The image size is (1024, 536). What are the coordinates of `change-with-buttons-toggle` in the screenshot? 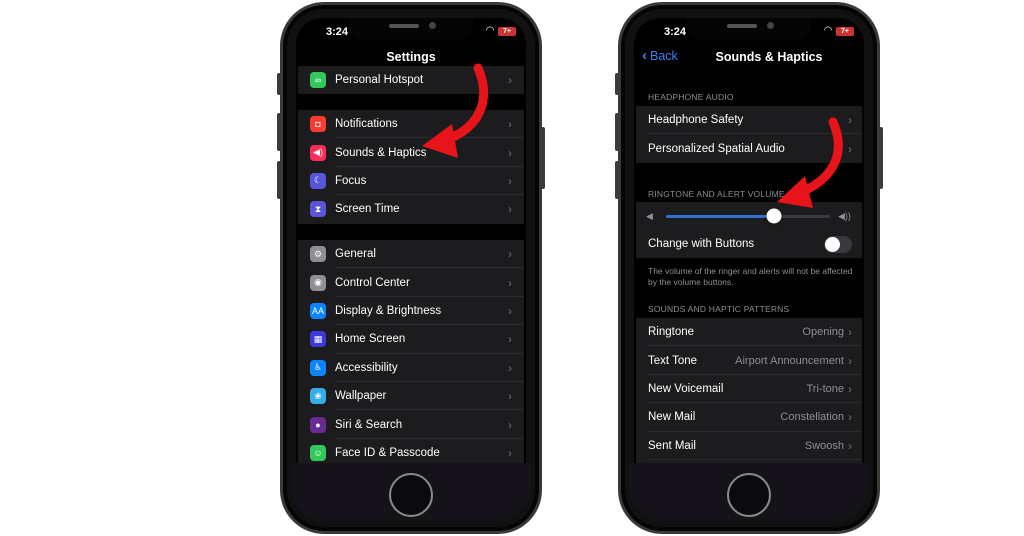 It's located at (838, 244).